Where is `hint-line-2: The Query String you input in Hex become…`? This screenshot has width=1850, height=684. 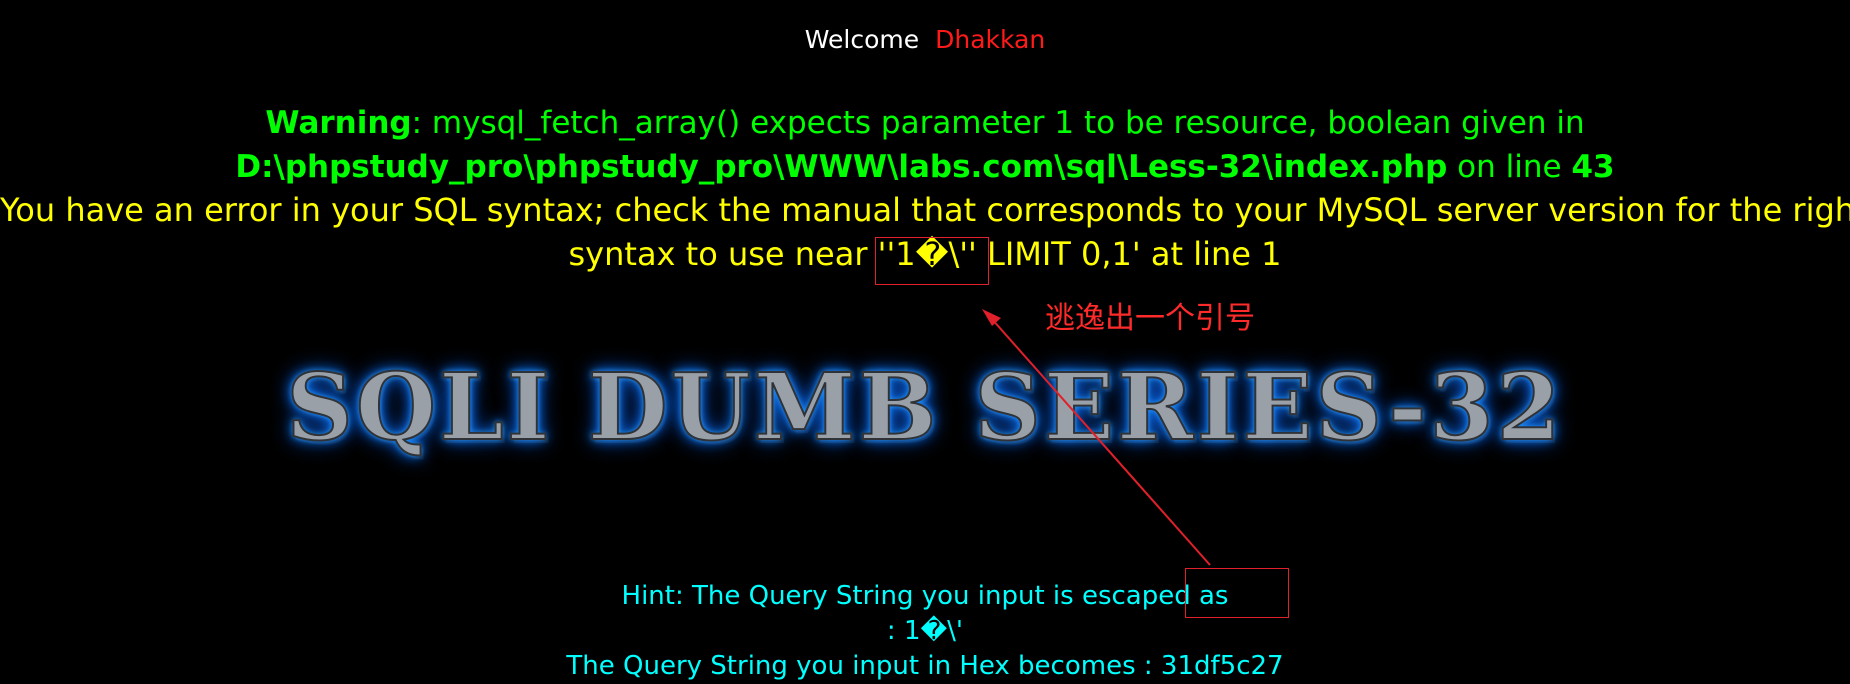
hint-line-2: The Query String you input in Hex become… is located at coordinates (925, 666).